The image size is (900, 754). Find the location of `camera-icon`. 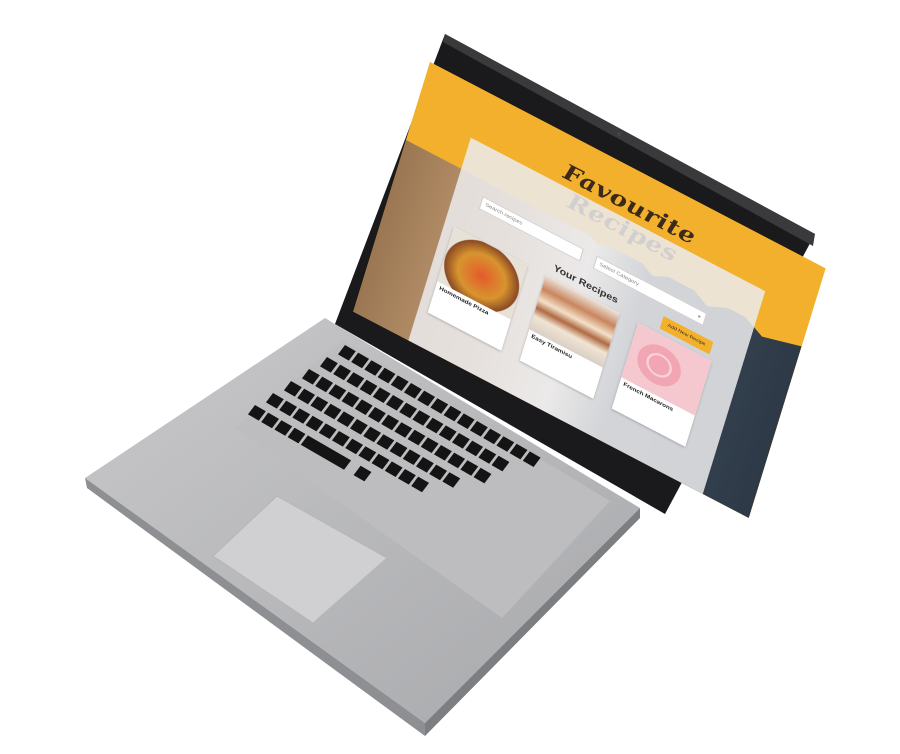

camera-icon is located at coordinates (619, 134).